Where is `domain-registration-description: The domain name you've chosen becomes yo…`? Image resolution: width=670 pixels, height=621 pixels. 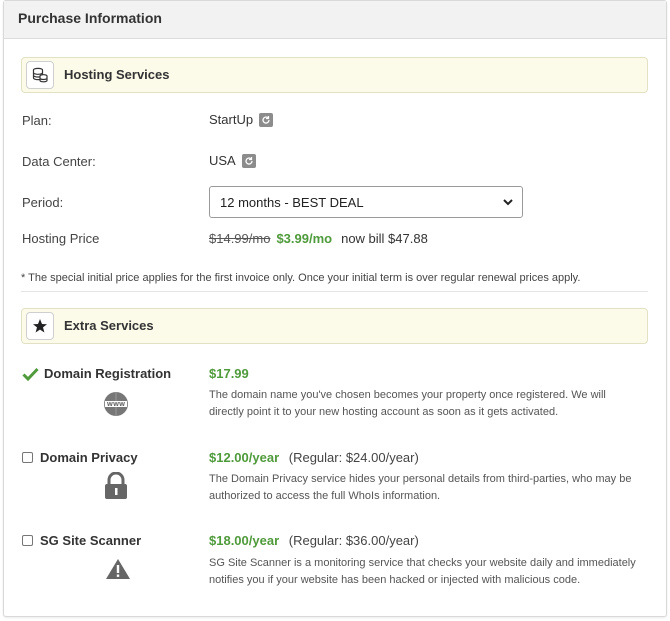 domain-registration-description: The domain name you've chosen becomes yo… is located at coordinates (429, 404).